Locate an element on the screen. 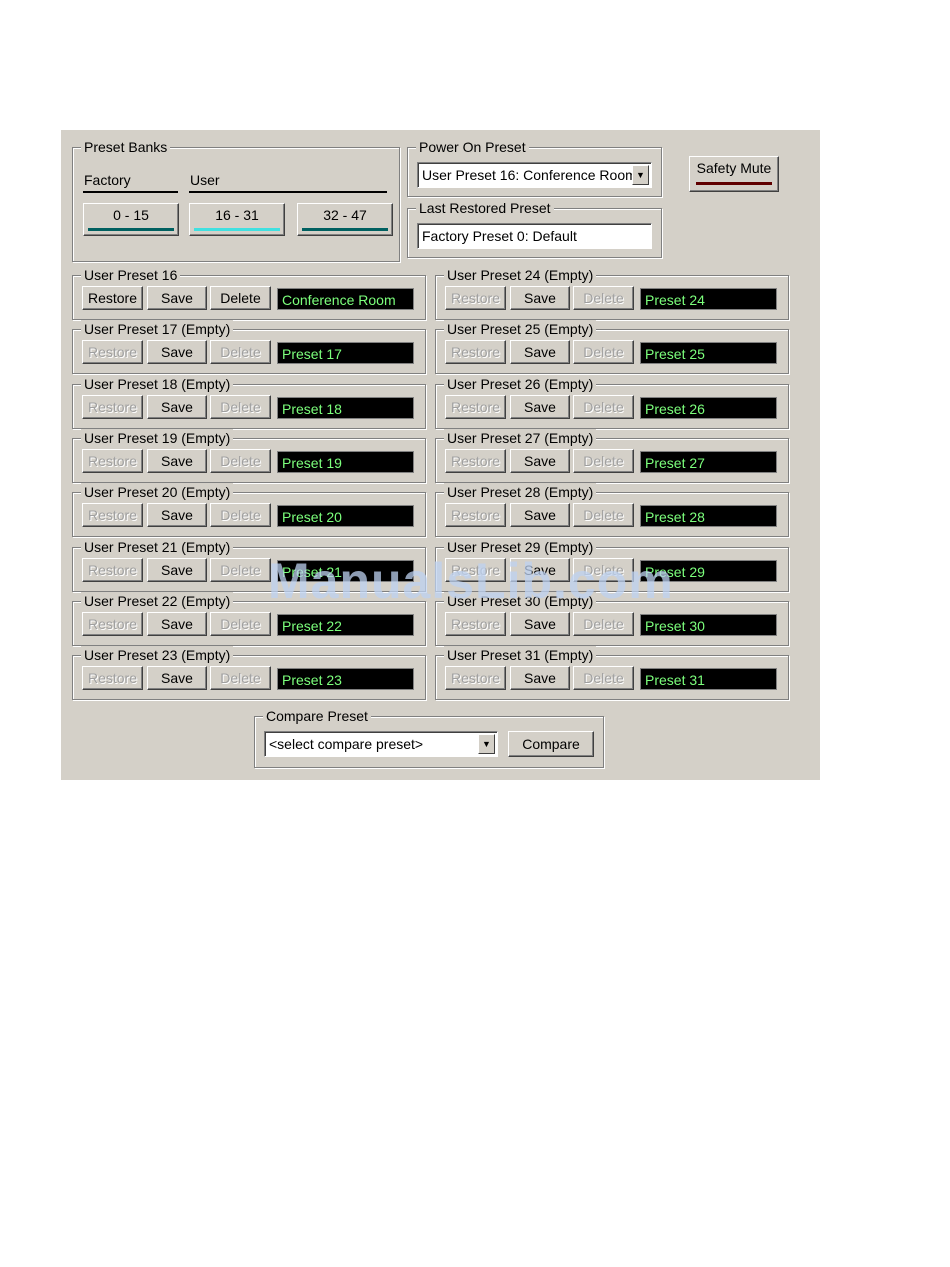 This screenshot has width=950, height=1267. preset-name-field: Preset 25 is located at coordinates (708, 353).